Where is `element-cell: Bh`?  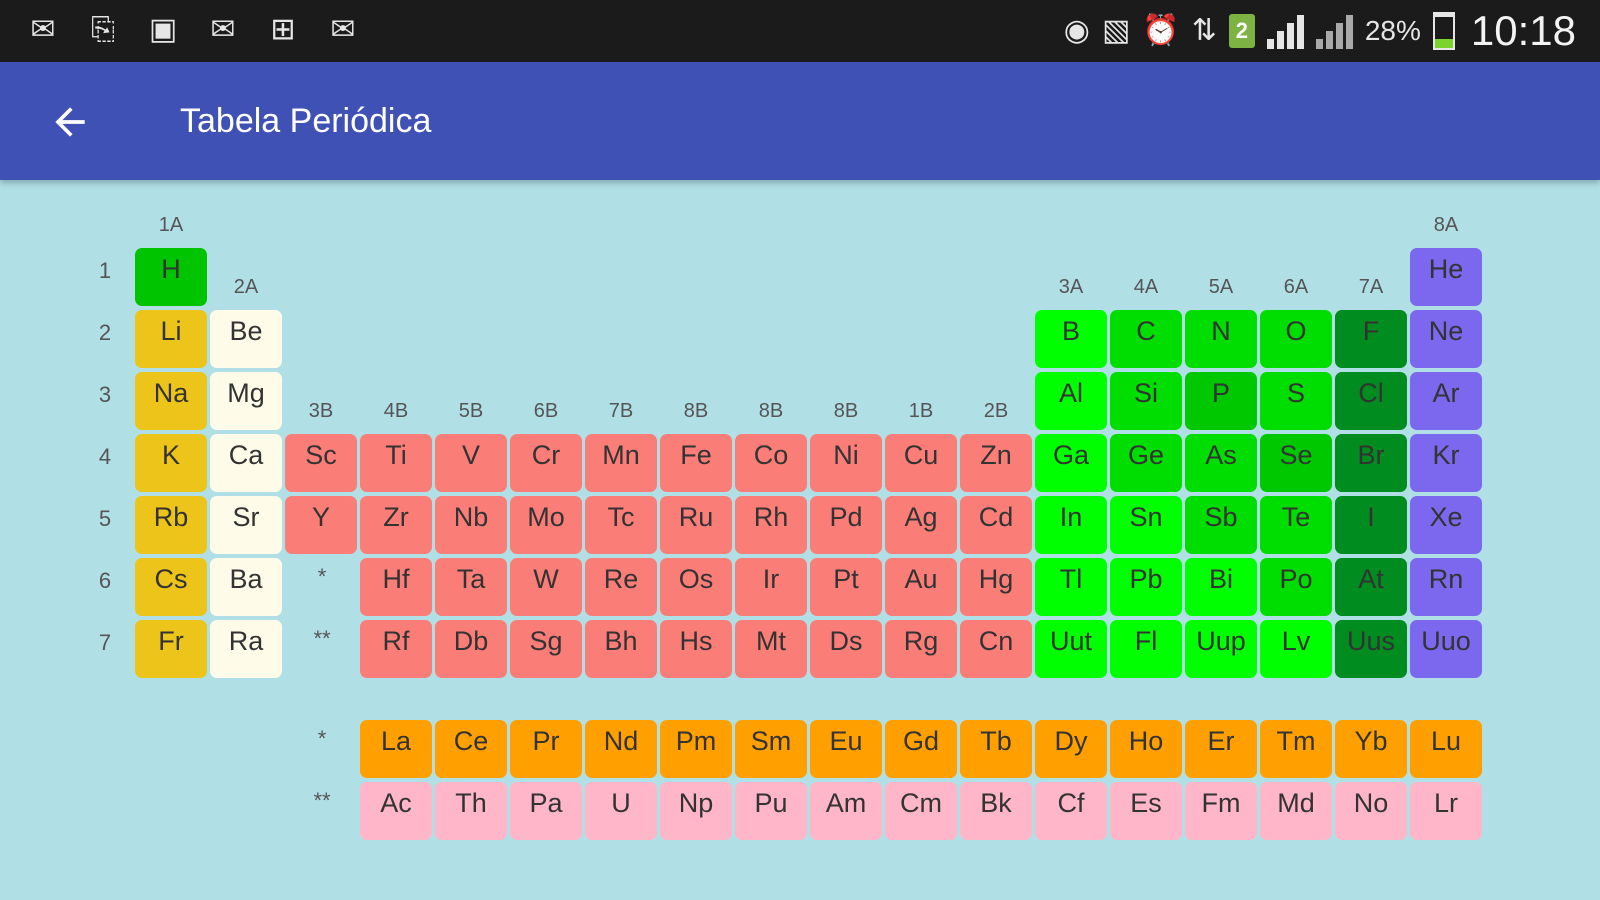
element-cell: Bh is located at coordinates (621, 649).